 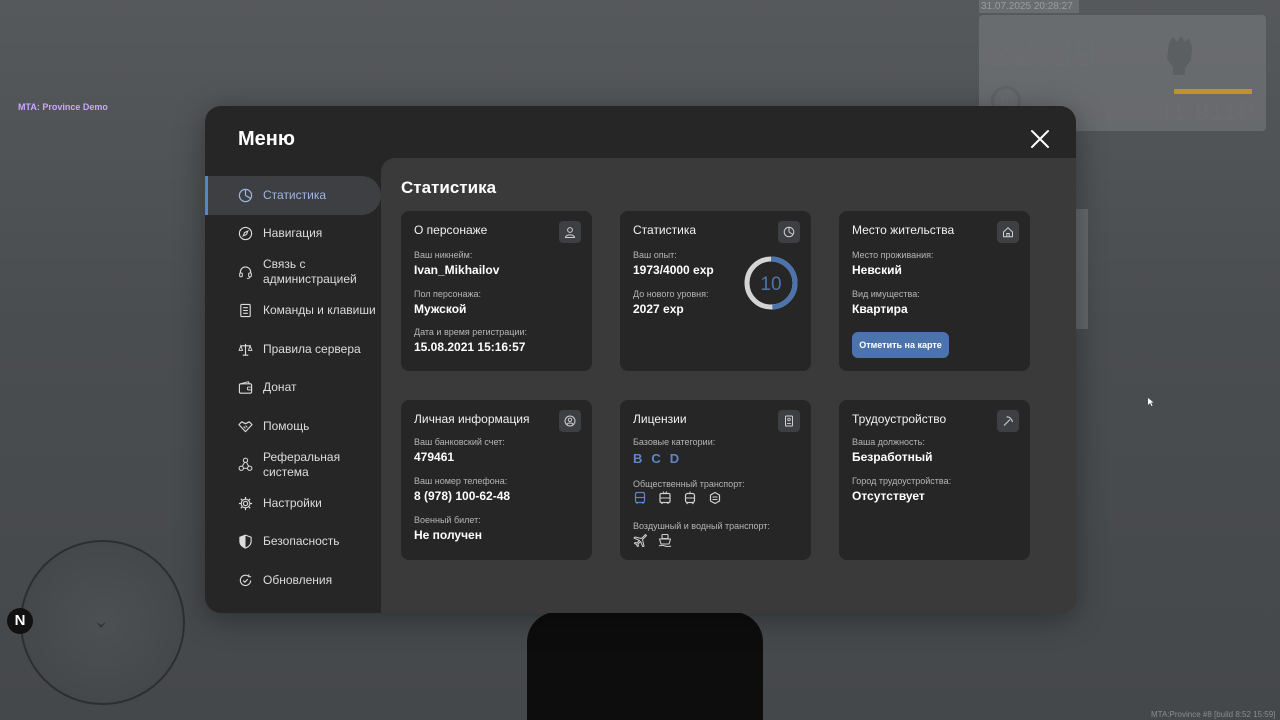 I want to click on bank-account-label: Ваш банковский счет:, so click(x=459, y=442).